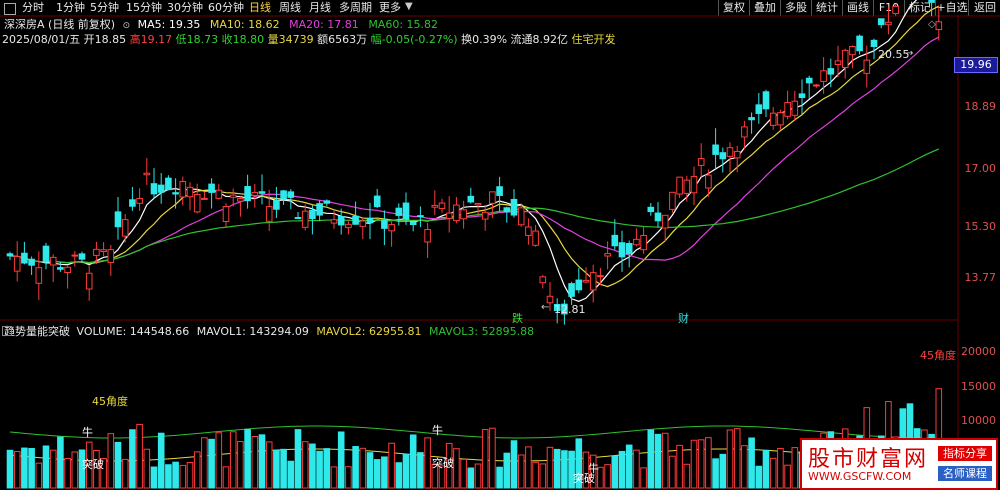 This screenshot has width=1000, height=490. Describe the element at coordinates (93, 464) in the screenshot. I see `tupo-mark-1: 突破` at that location.